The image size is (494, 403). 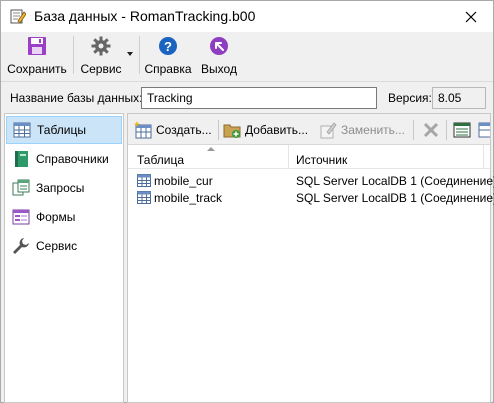 What do you see at coordinates (410, 98) in the screenshot?
I see `version-label: Версия:` at bounding box center [410, 98].